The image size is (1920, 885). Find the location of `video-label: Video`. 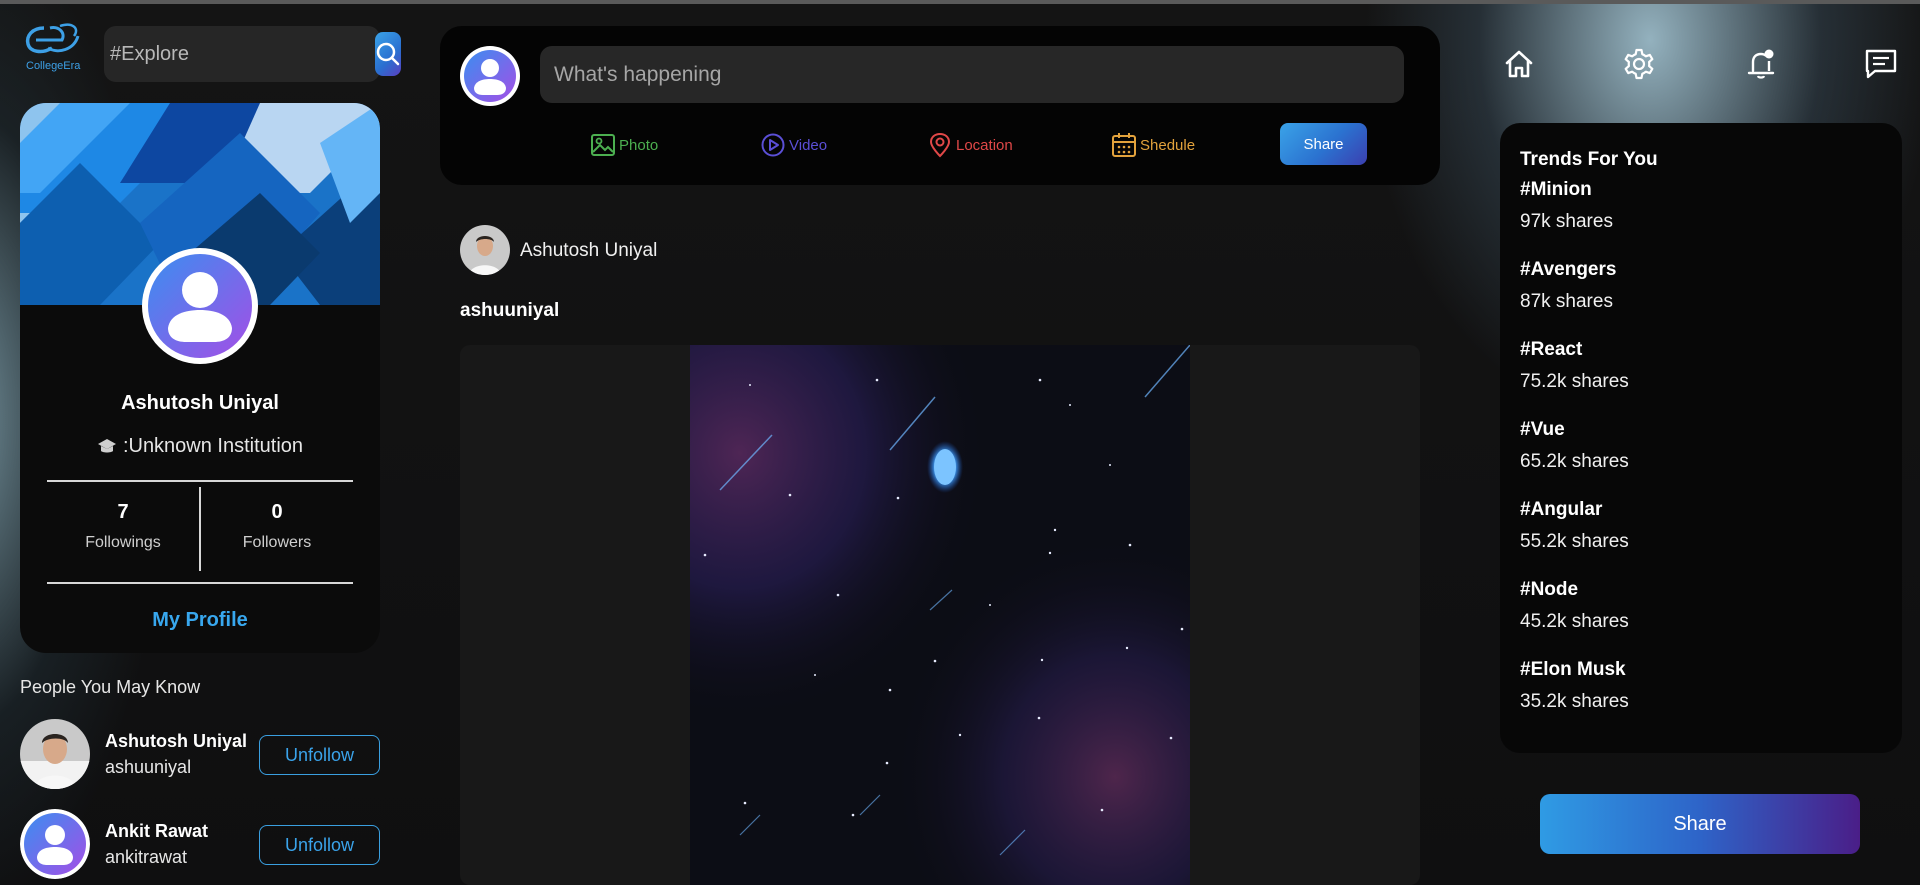

video-label: Video is located at coordinates (808, 145).